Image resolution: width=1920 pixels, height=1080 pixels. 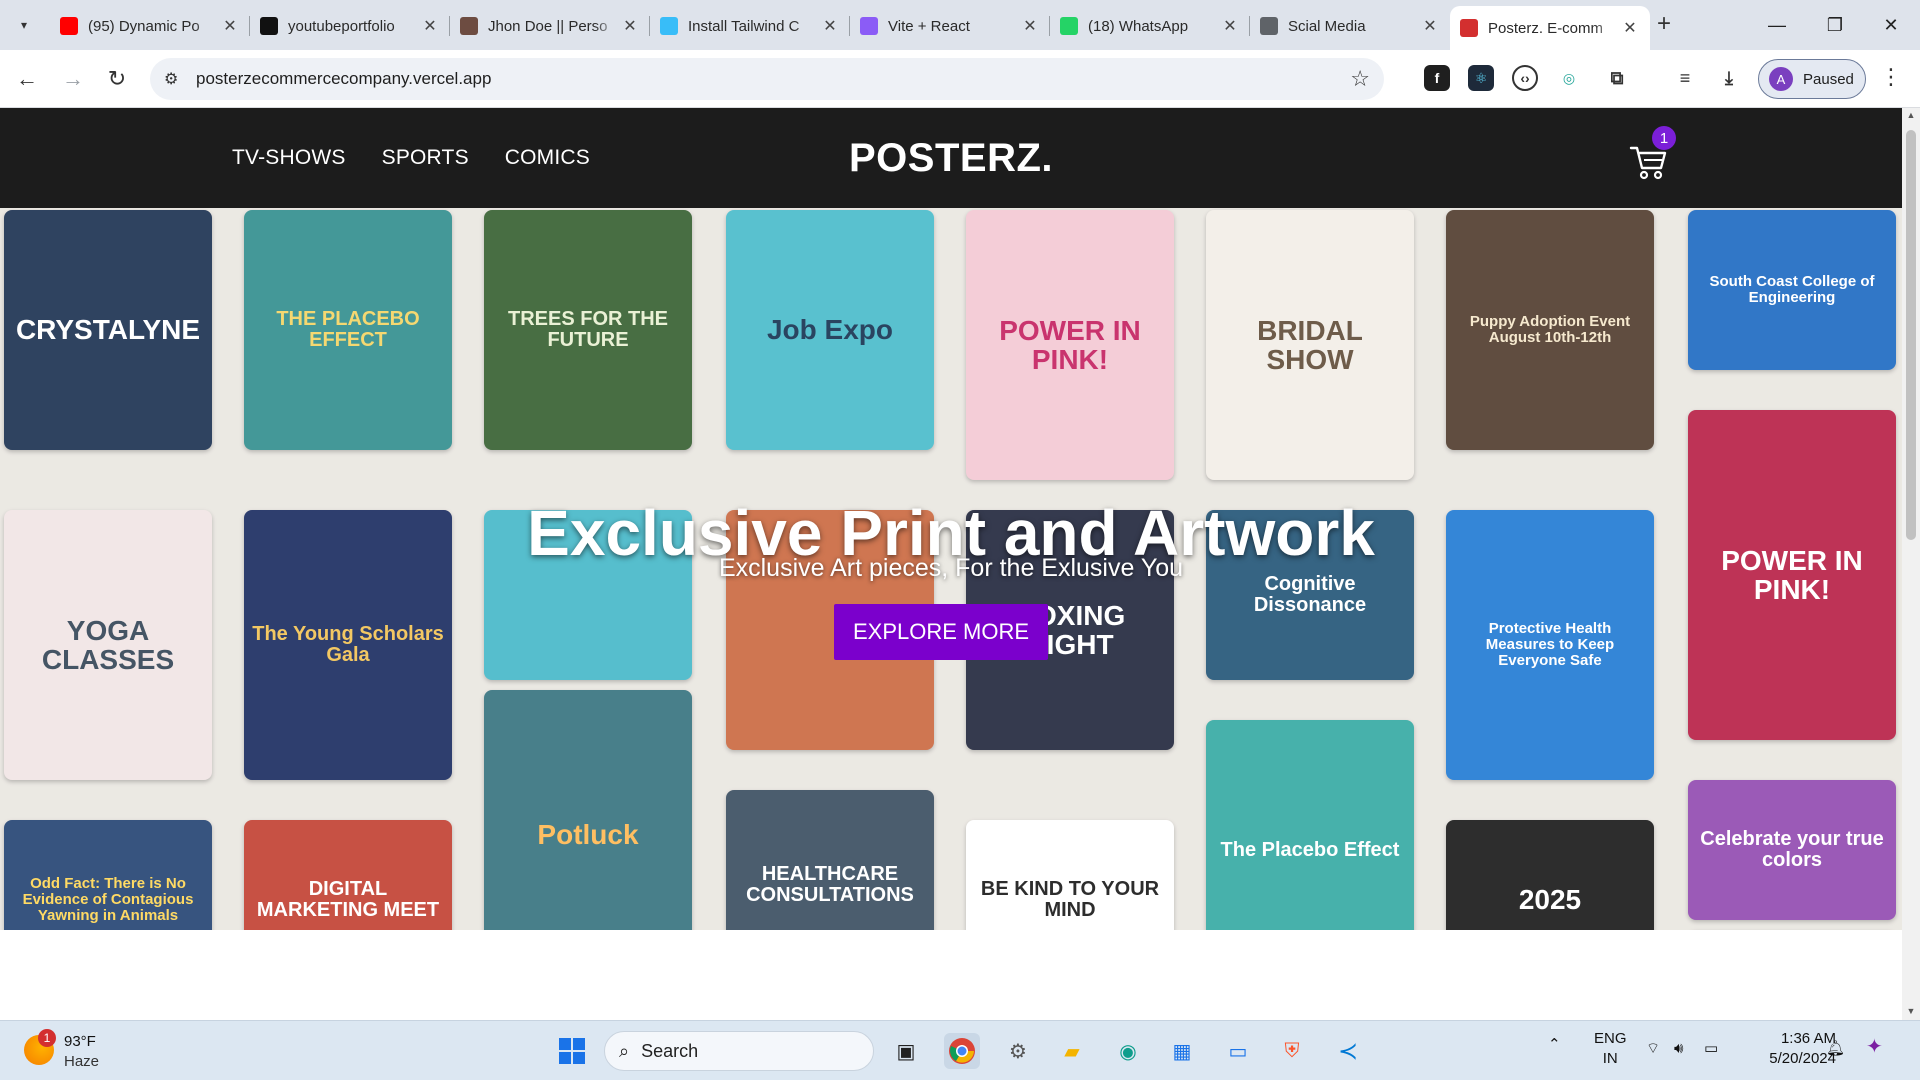 I want to click on tab-1: youtubeportfolio ✕, so click(x=350, y=26).